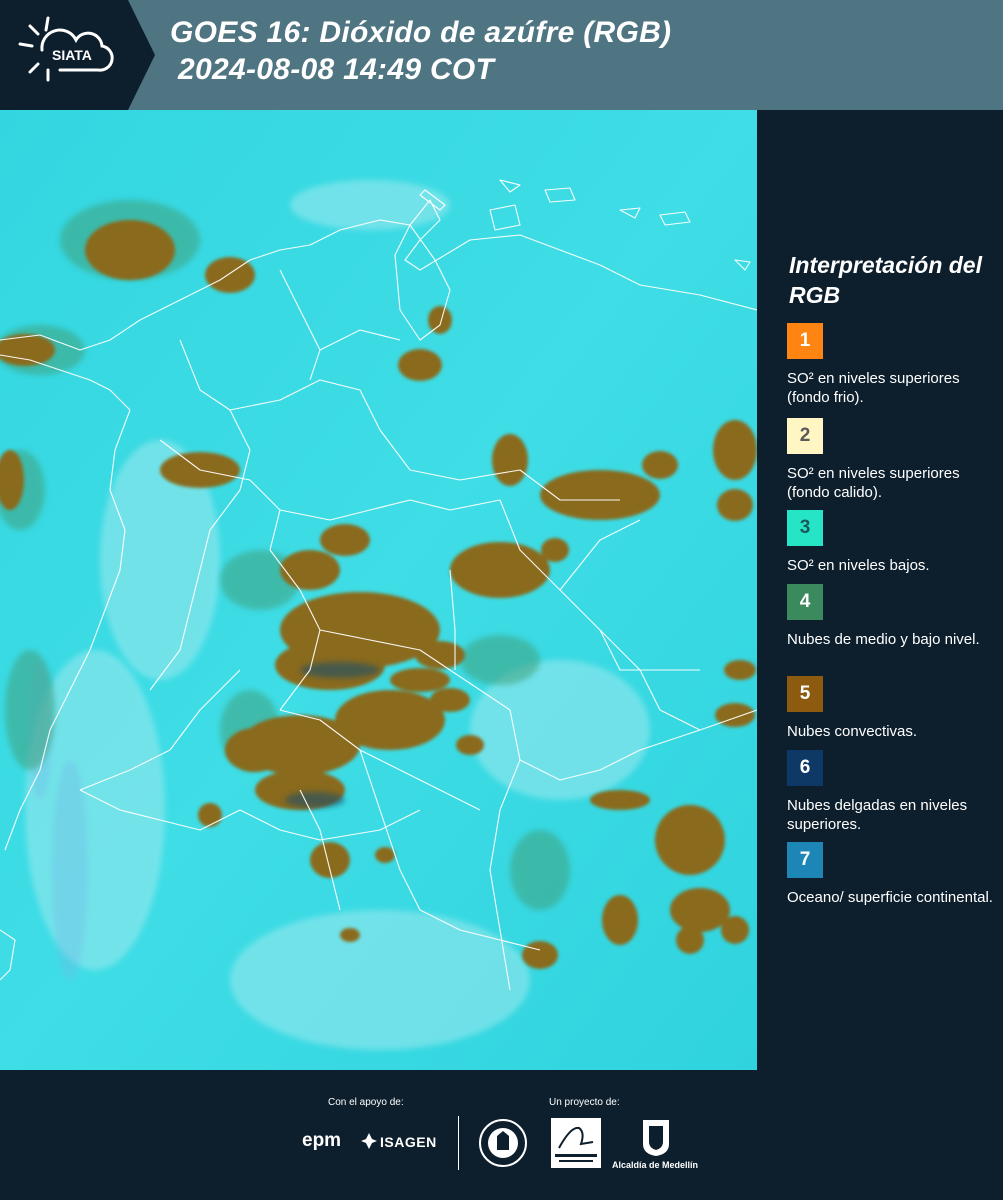  What do you see at coordinates (852, 731) in the screenshot?
I see `legend-text-5: Nubes convectivas.` at bounding box center [852, 731].